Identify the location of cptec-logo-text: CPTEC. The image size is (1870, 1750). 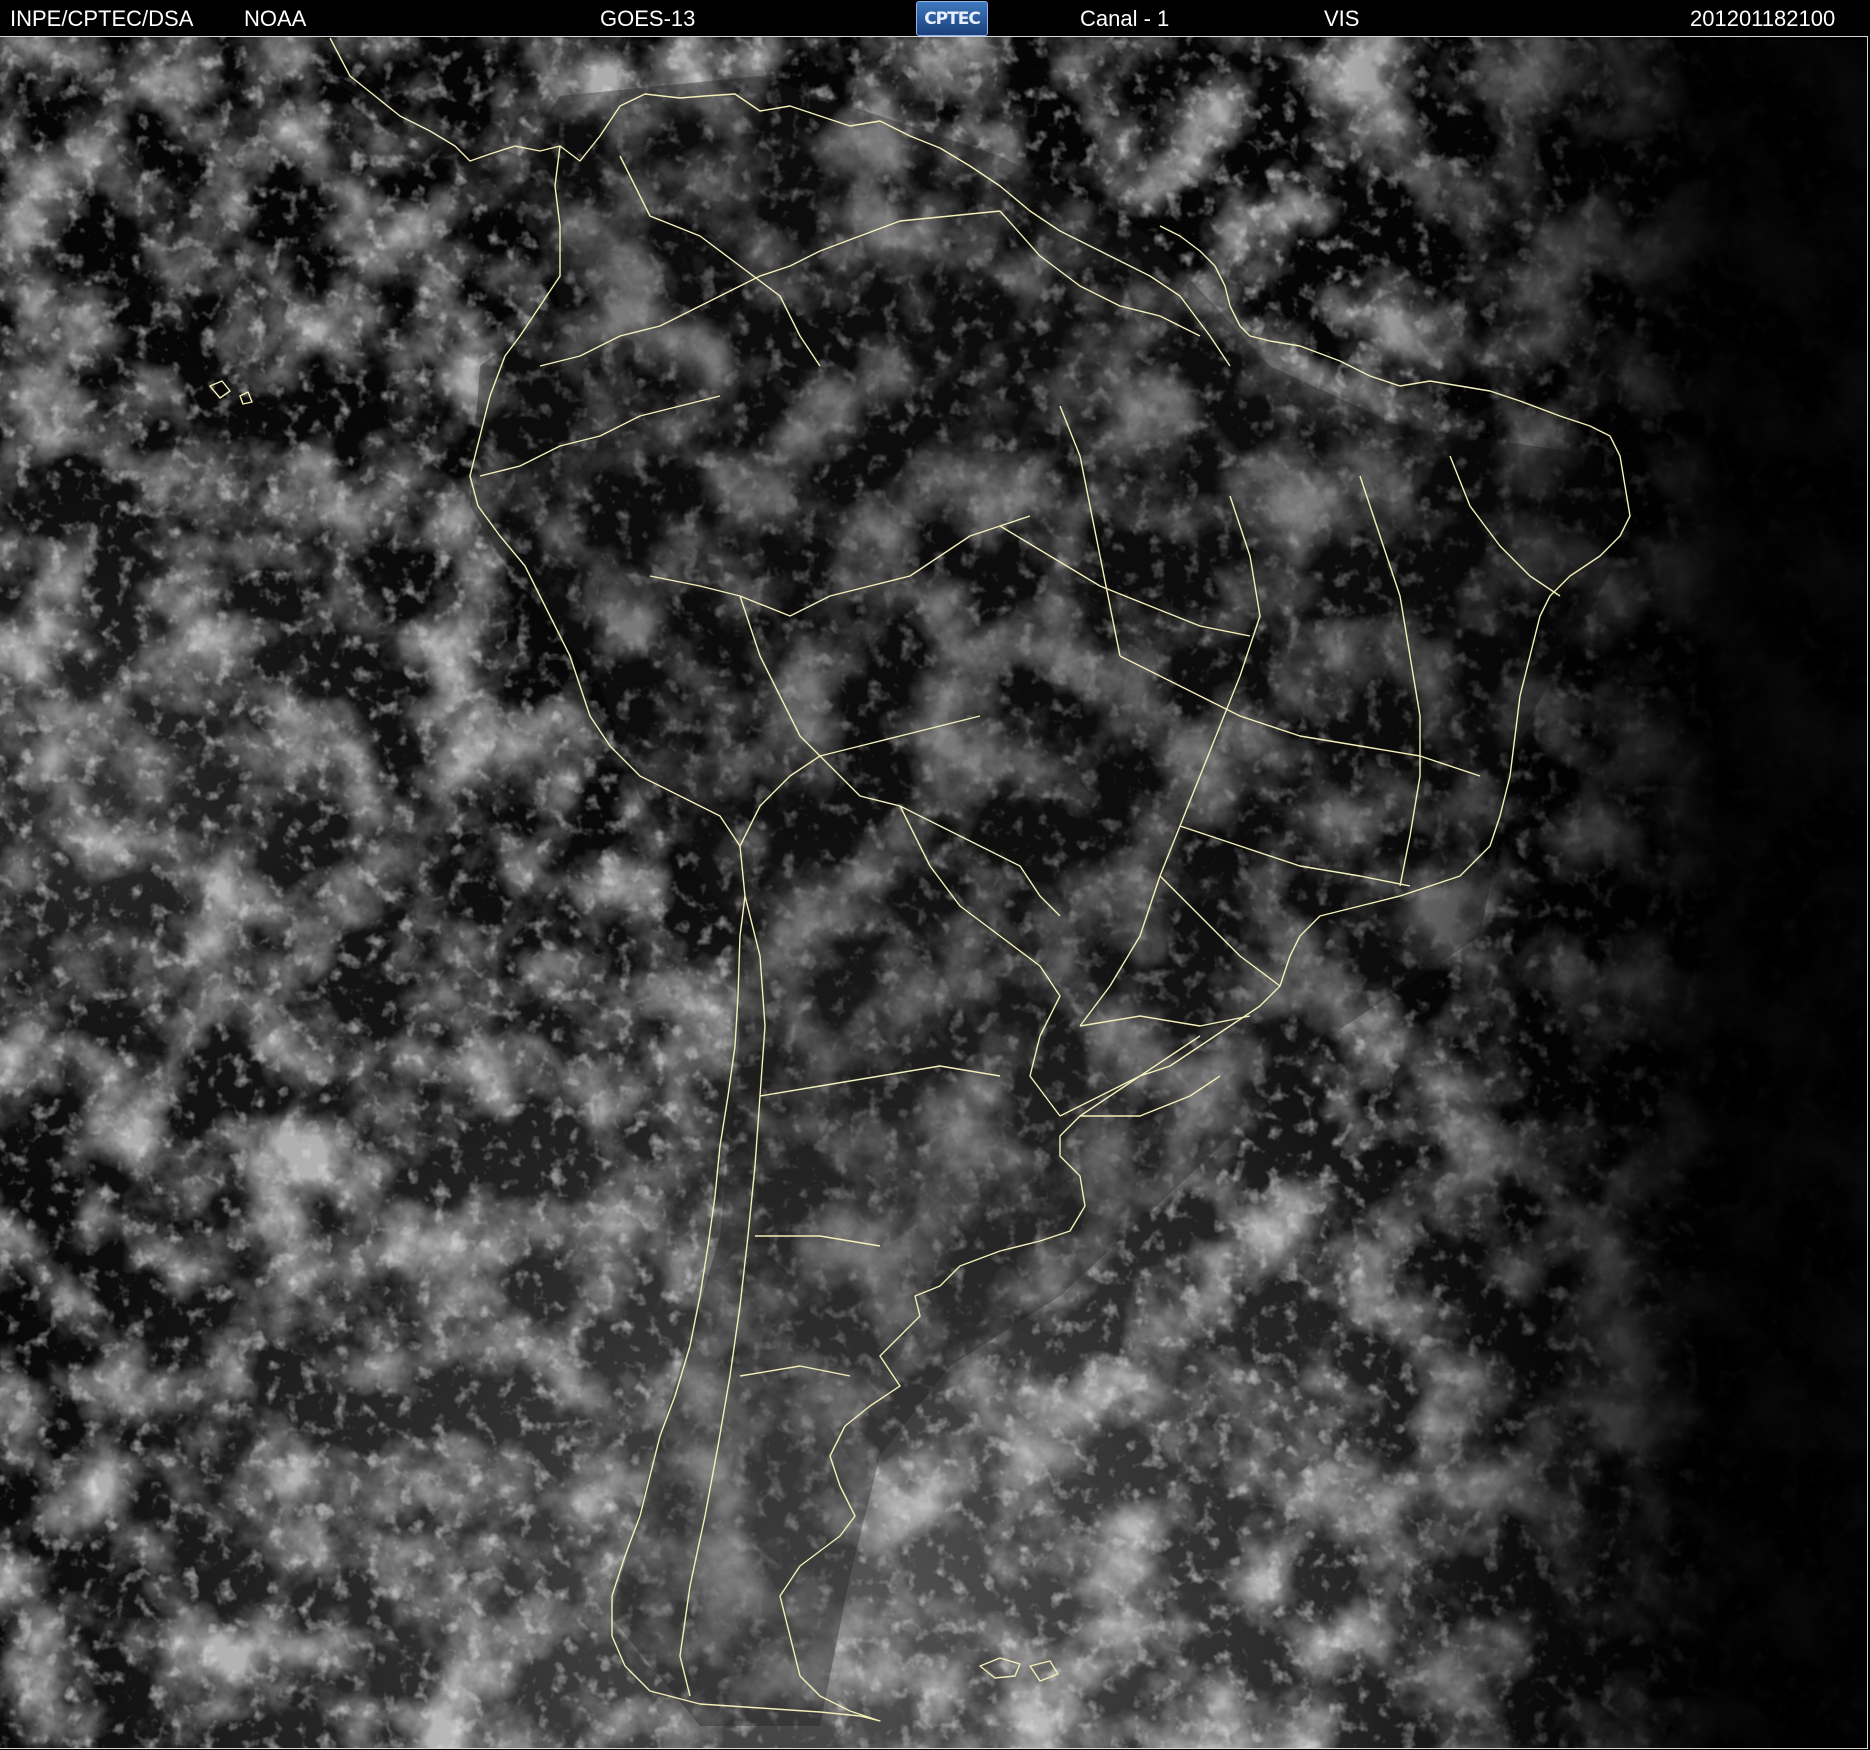
(952, 18).